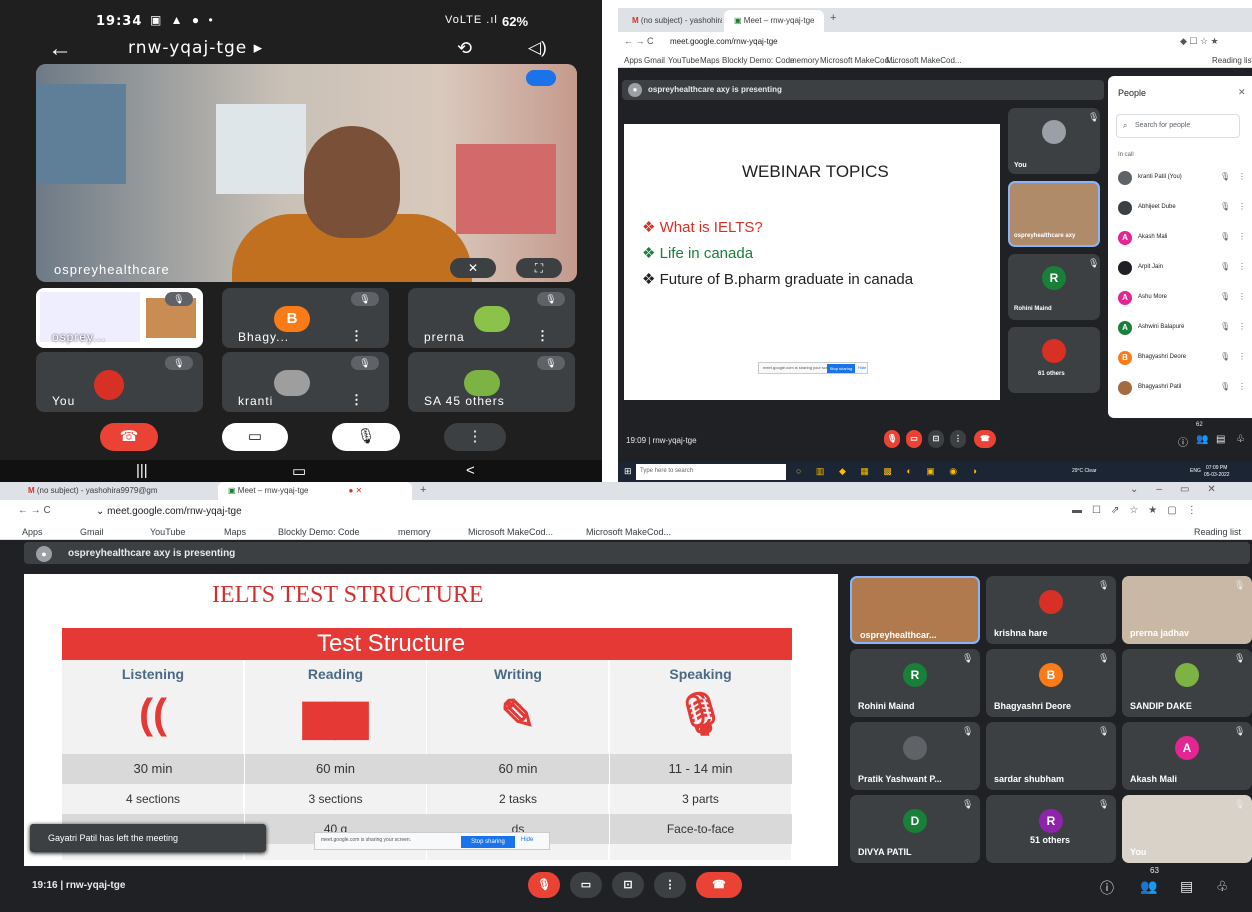 The height and width of the screenshot is (912, 1252). What do you see at coordinates (1178, 126) in the screenshot?
I see `search-people-input: ⌕ Search for people` at bounding box center [1178, 126].